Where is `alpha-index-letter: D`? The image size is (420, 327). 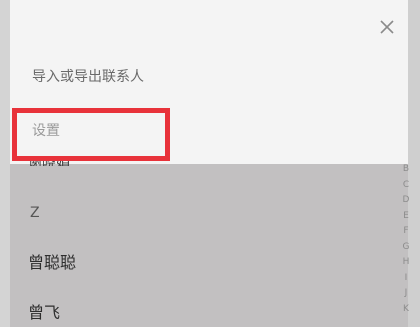
alpha-index-letter: D is located at coordinates (406, 201).